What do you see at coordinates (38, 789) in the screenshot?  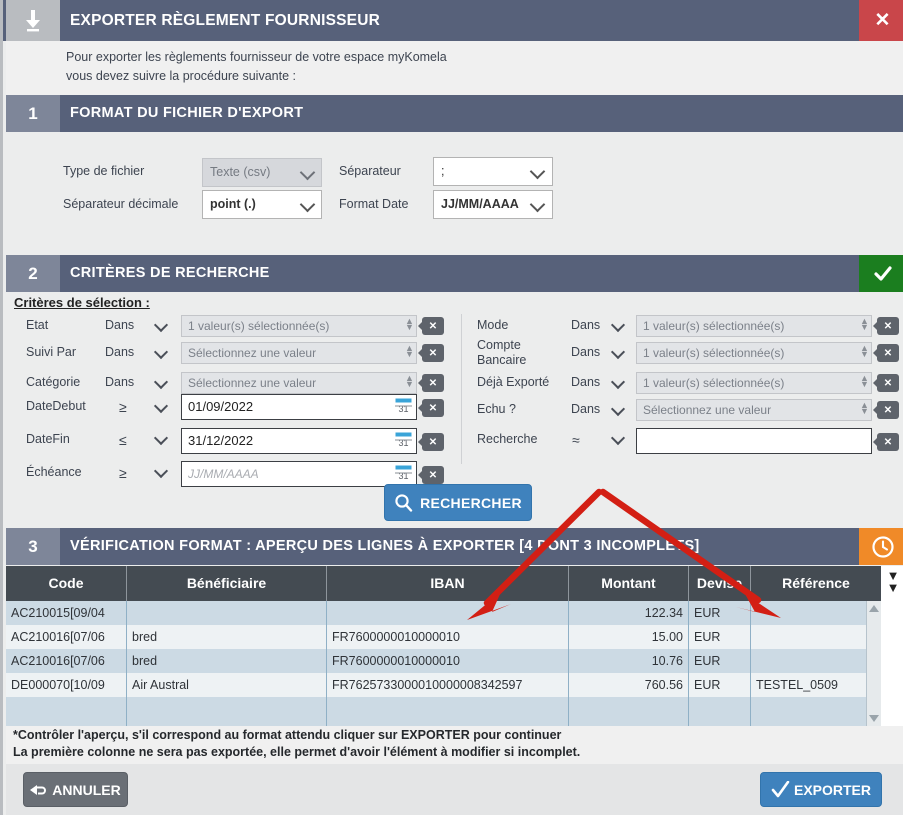 I see `back-arrow-icon` at bounding box center [38, 789].